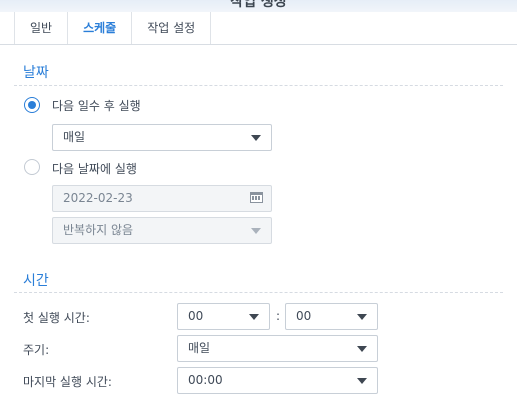 This screenshot has width=517, height=413. I want to click on run-on-date-radio, so click(32, 167).